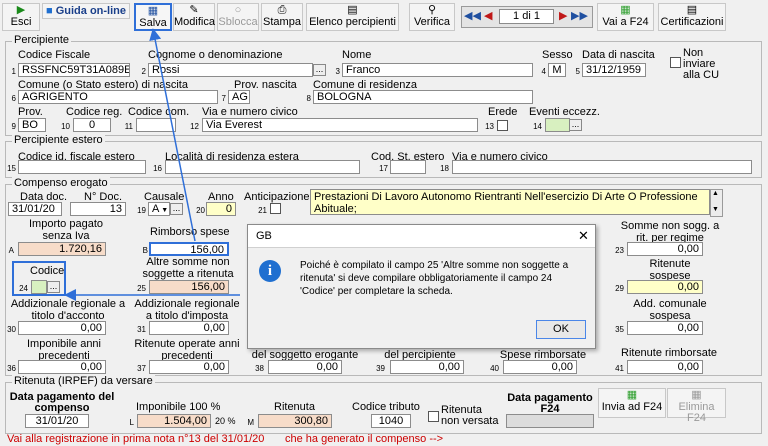 The height and width of the screenshot is (446, 768). I want to click on dialog-titlebar: GB ✕, so click(421, 236).